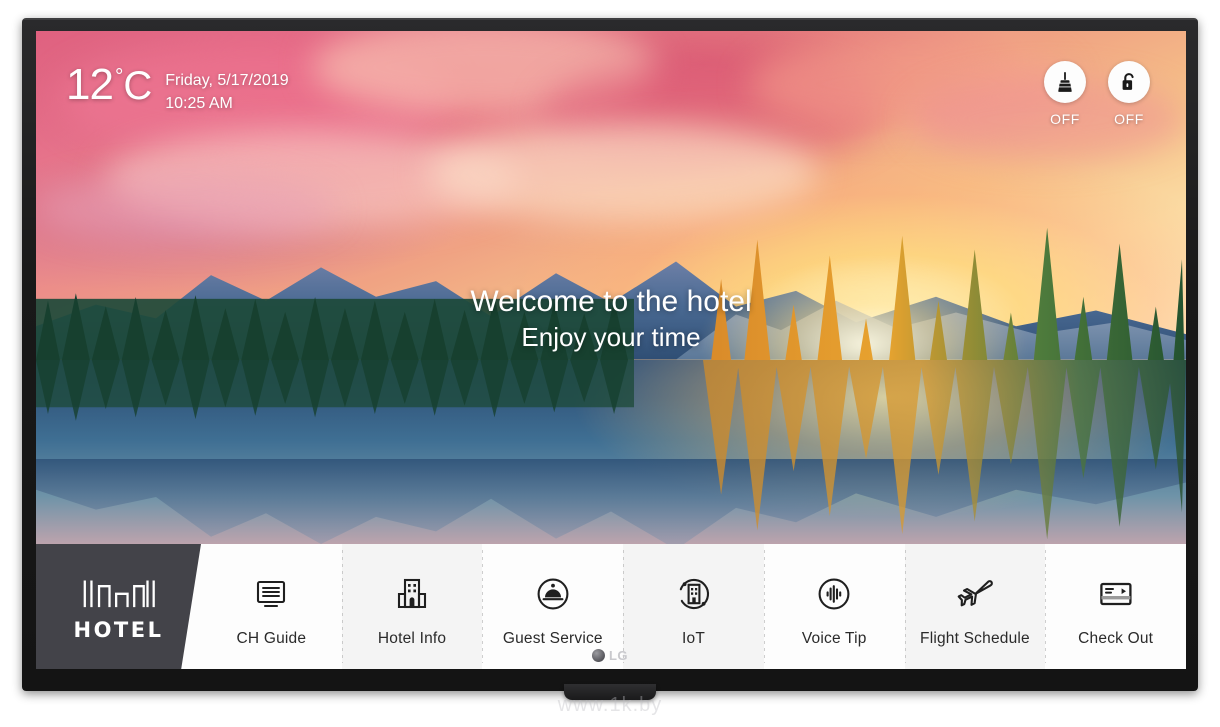 The width and height of the screenshot is (1220, 727). What do you see at coordinates (610, 692) in the screenshot?
I see `tv-stand-foot` at bounding box center [610, 692].